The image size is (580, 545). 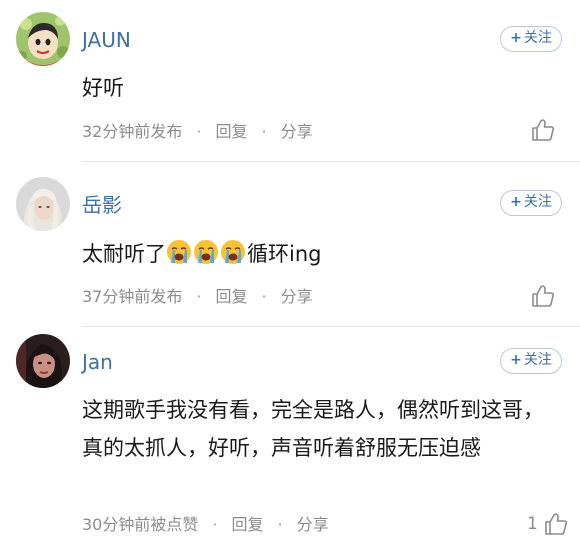 I want to click on like-button: 1, so click(x=548, y=524).